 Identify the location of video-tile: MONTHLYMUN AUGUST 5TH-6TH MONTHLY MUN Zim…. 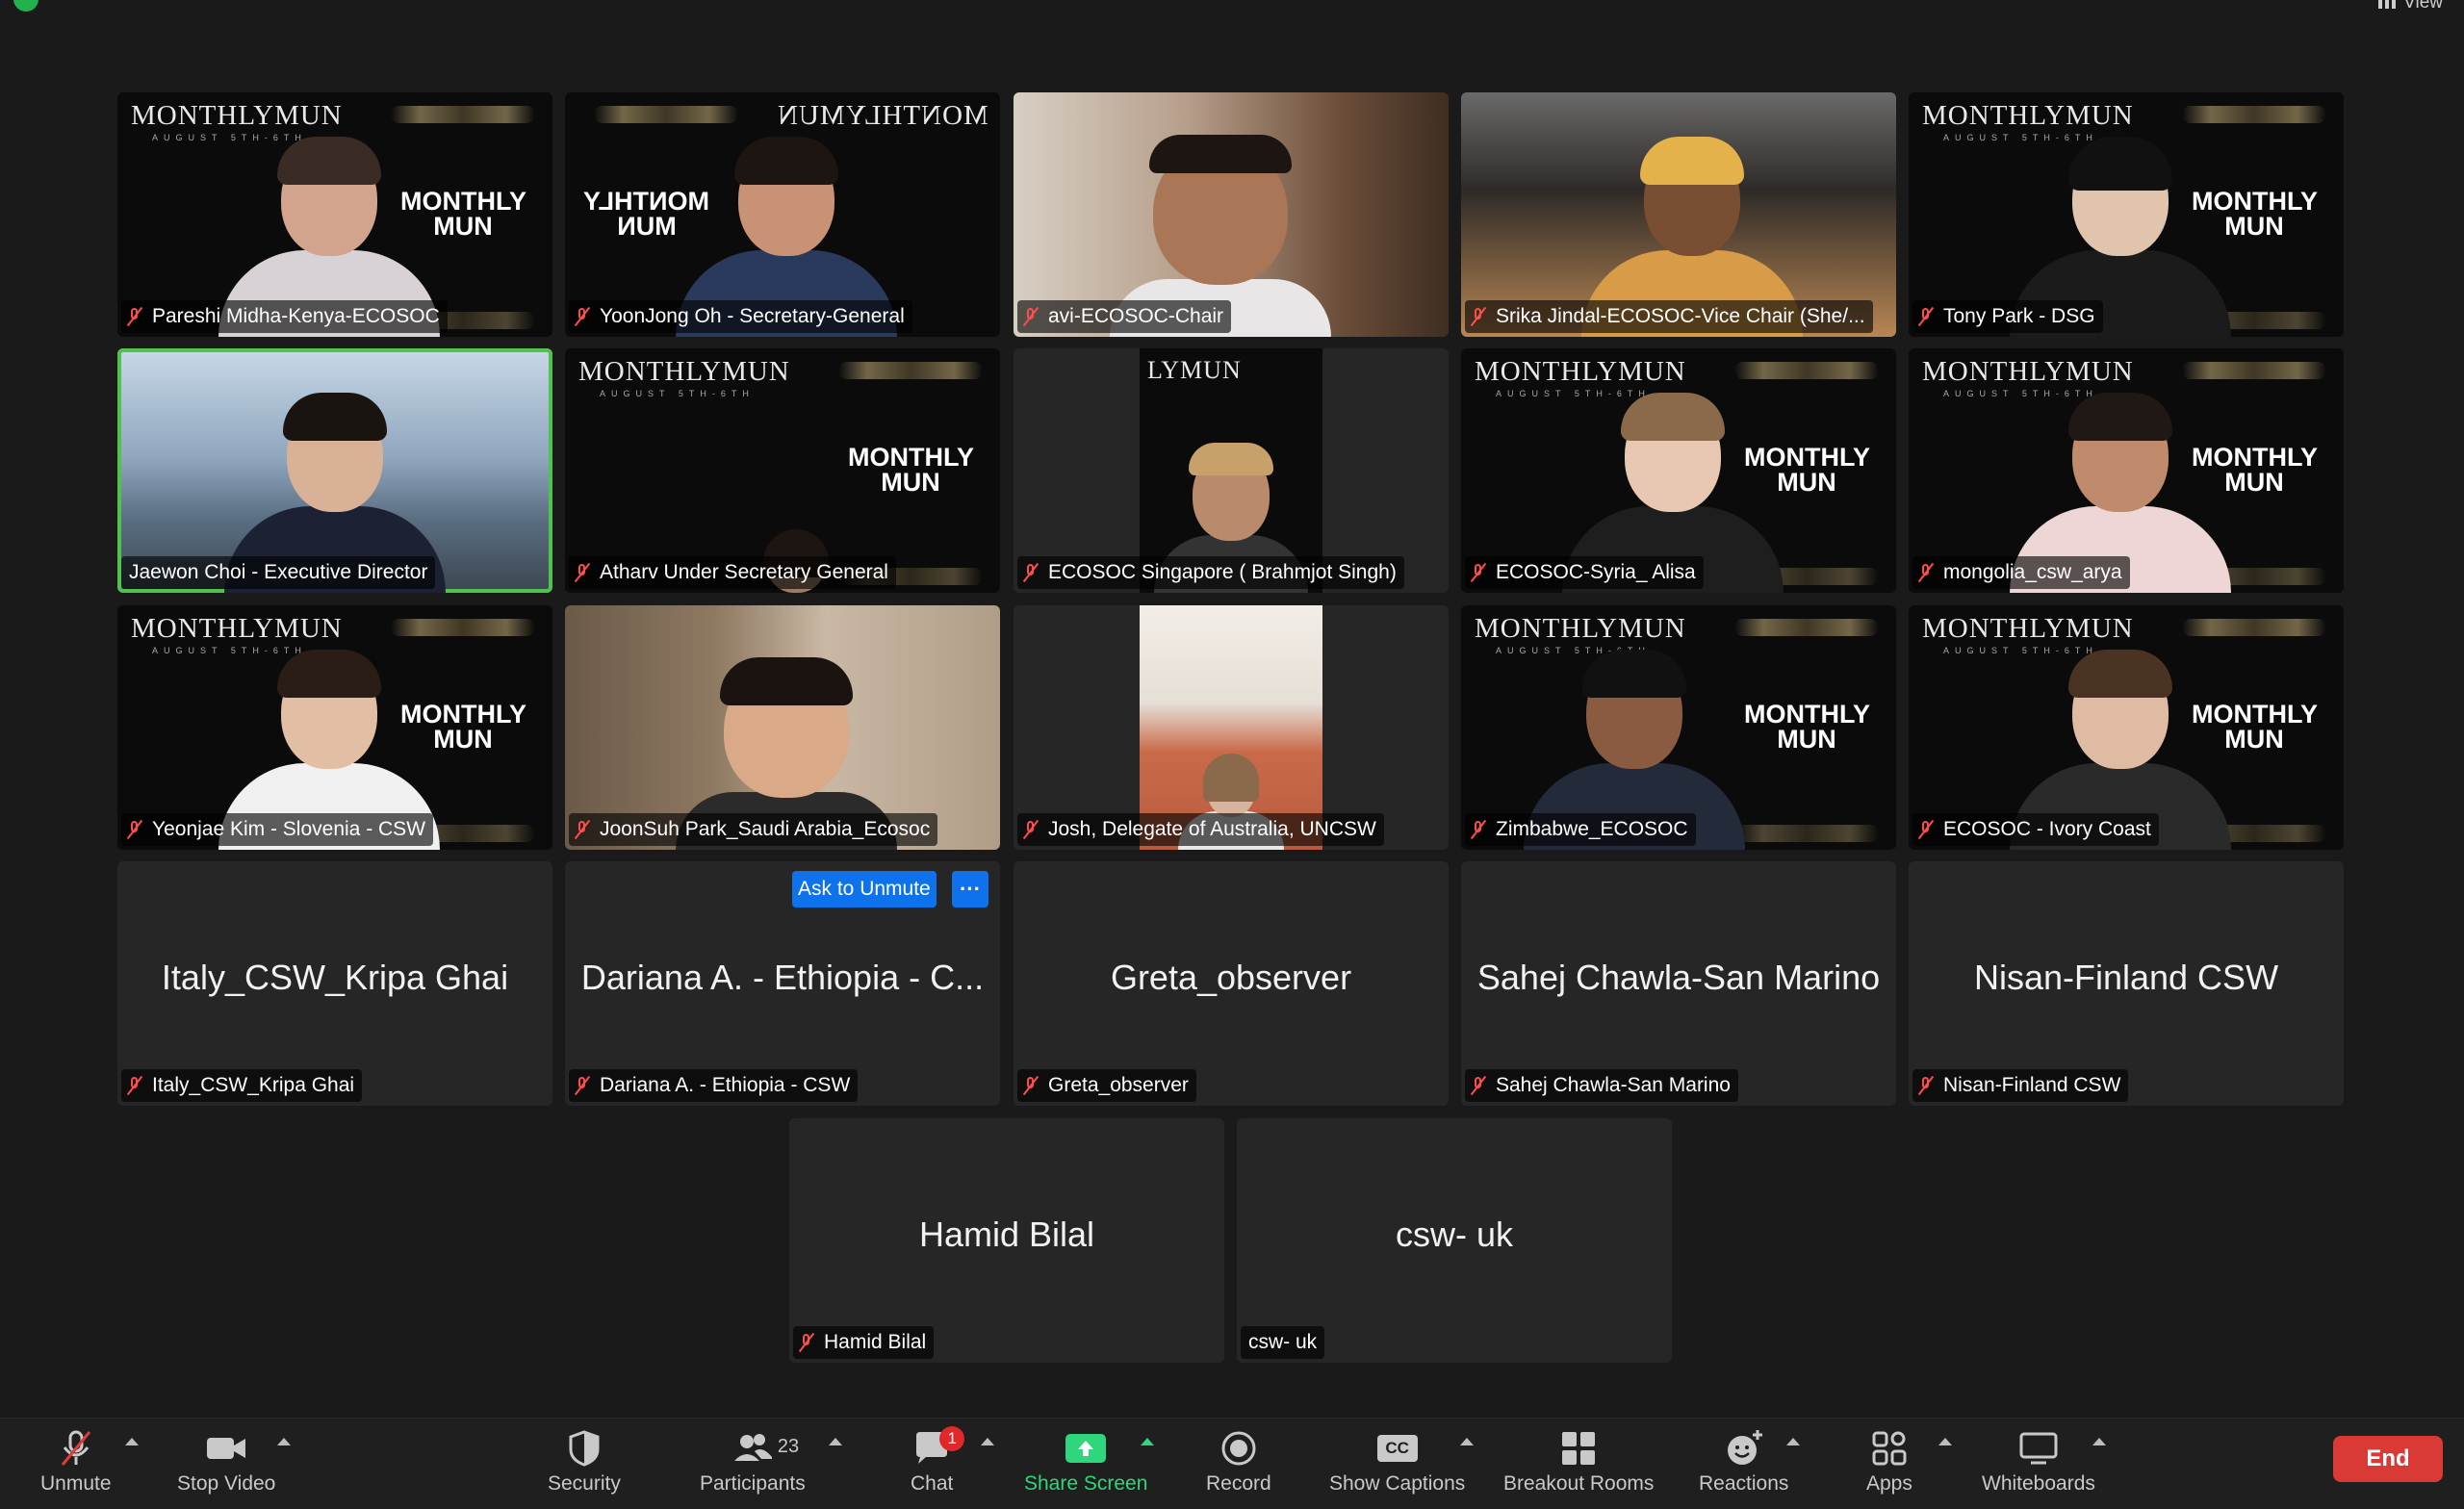
(1678, 727).